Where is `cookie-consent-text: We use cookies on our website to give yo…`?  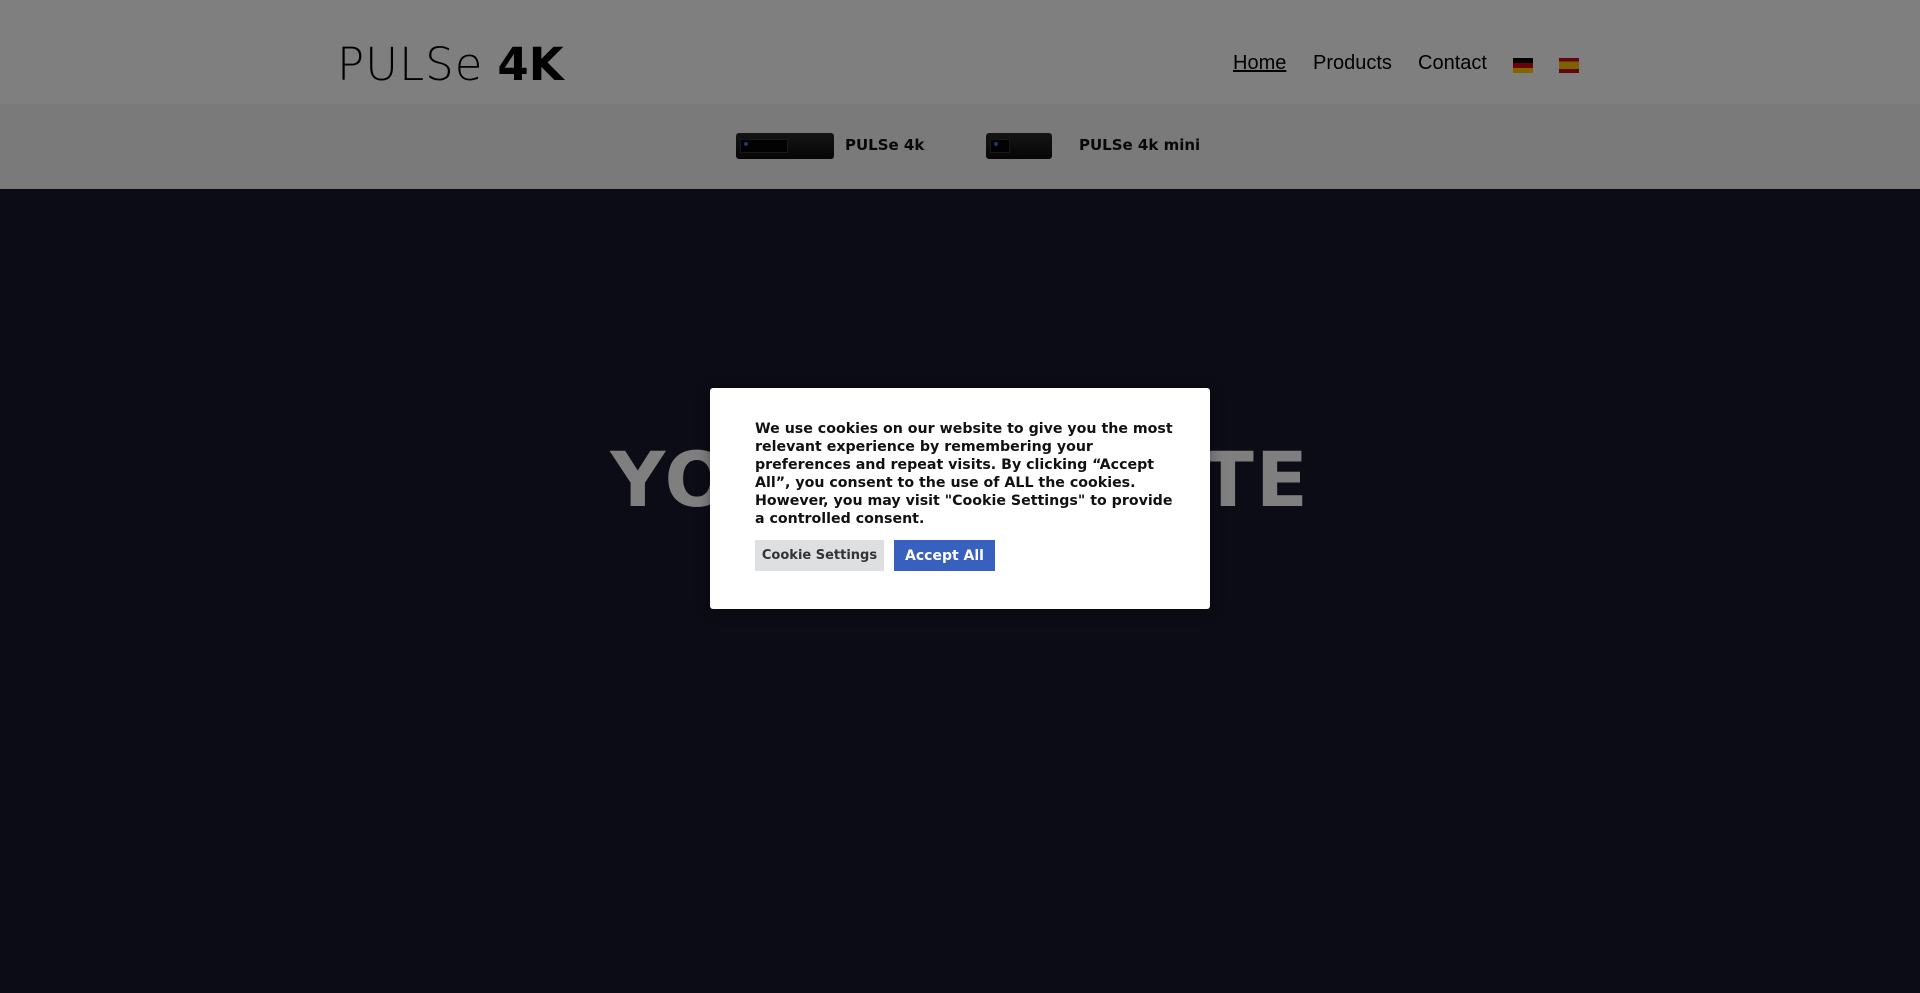
cookie-consent-text: We use cookies on our website to give yo… is located at coordinates (964, 474).